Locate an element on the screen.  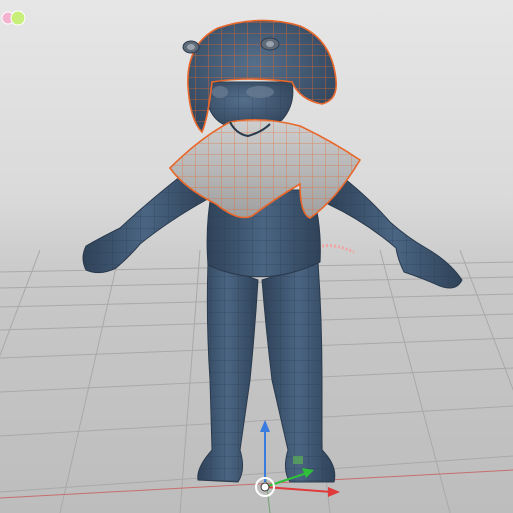
hood-ear-left is located at coordinates (191, 47).